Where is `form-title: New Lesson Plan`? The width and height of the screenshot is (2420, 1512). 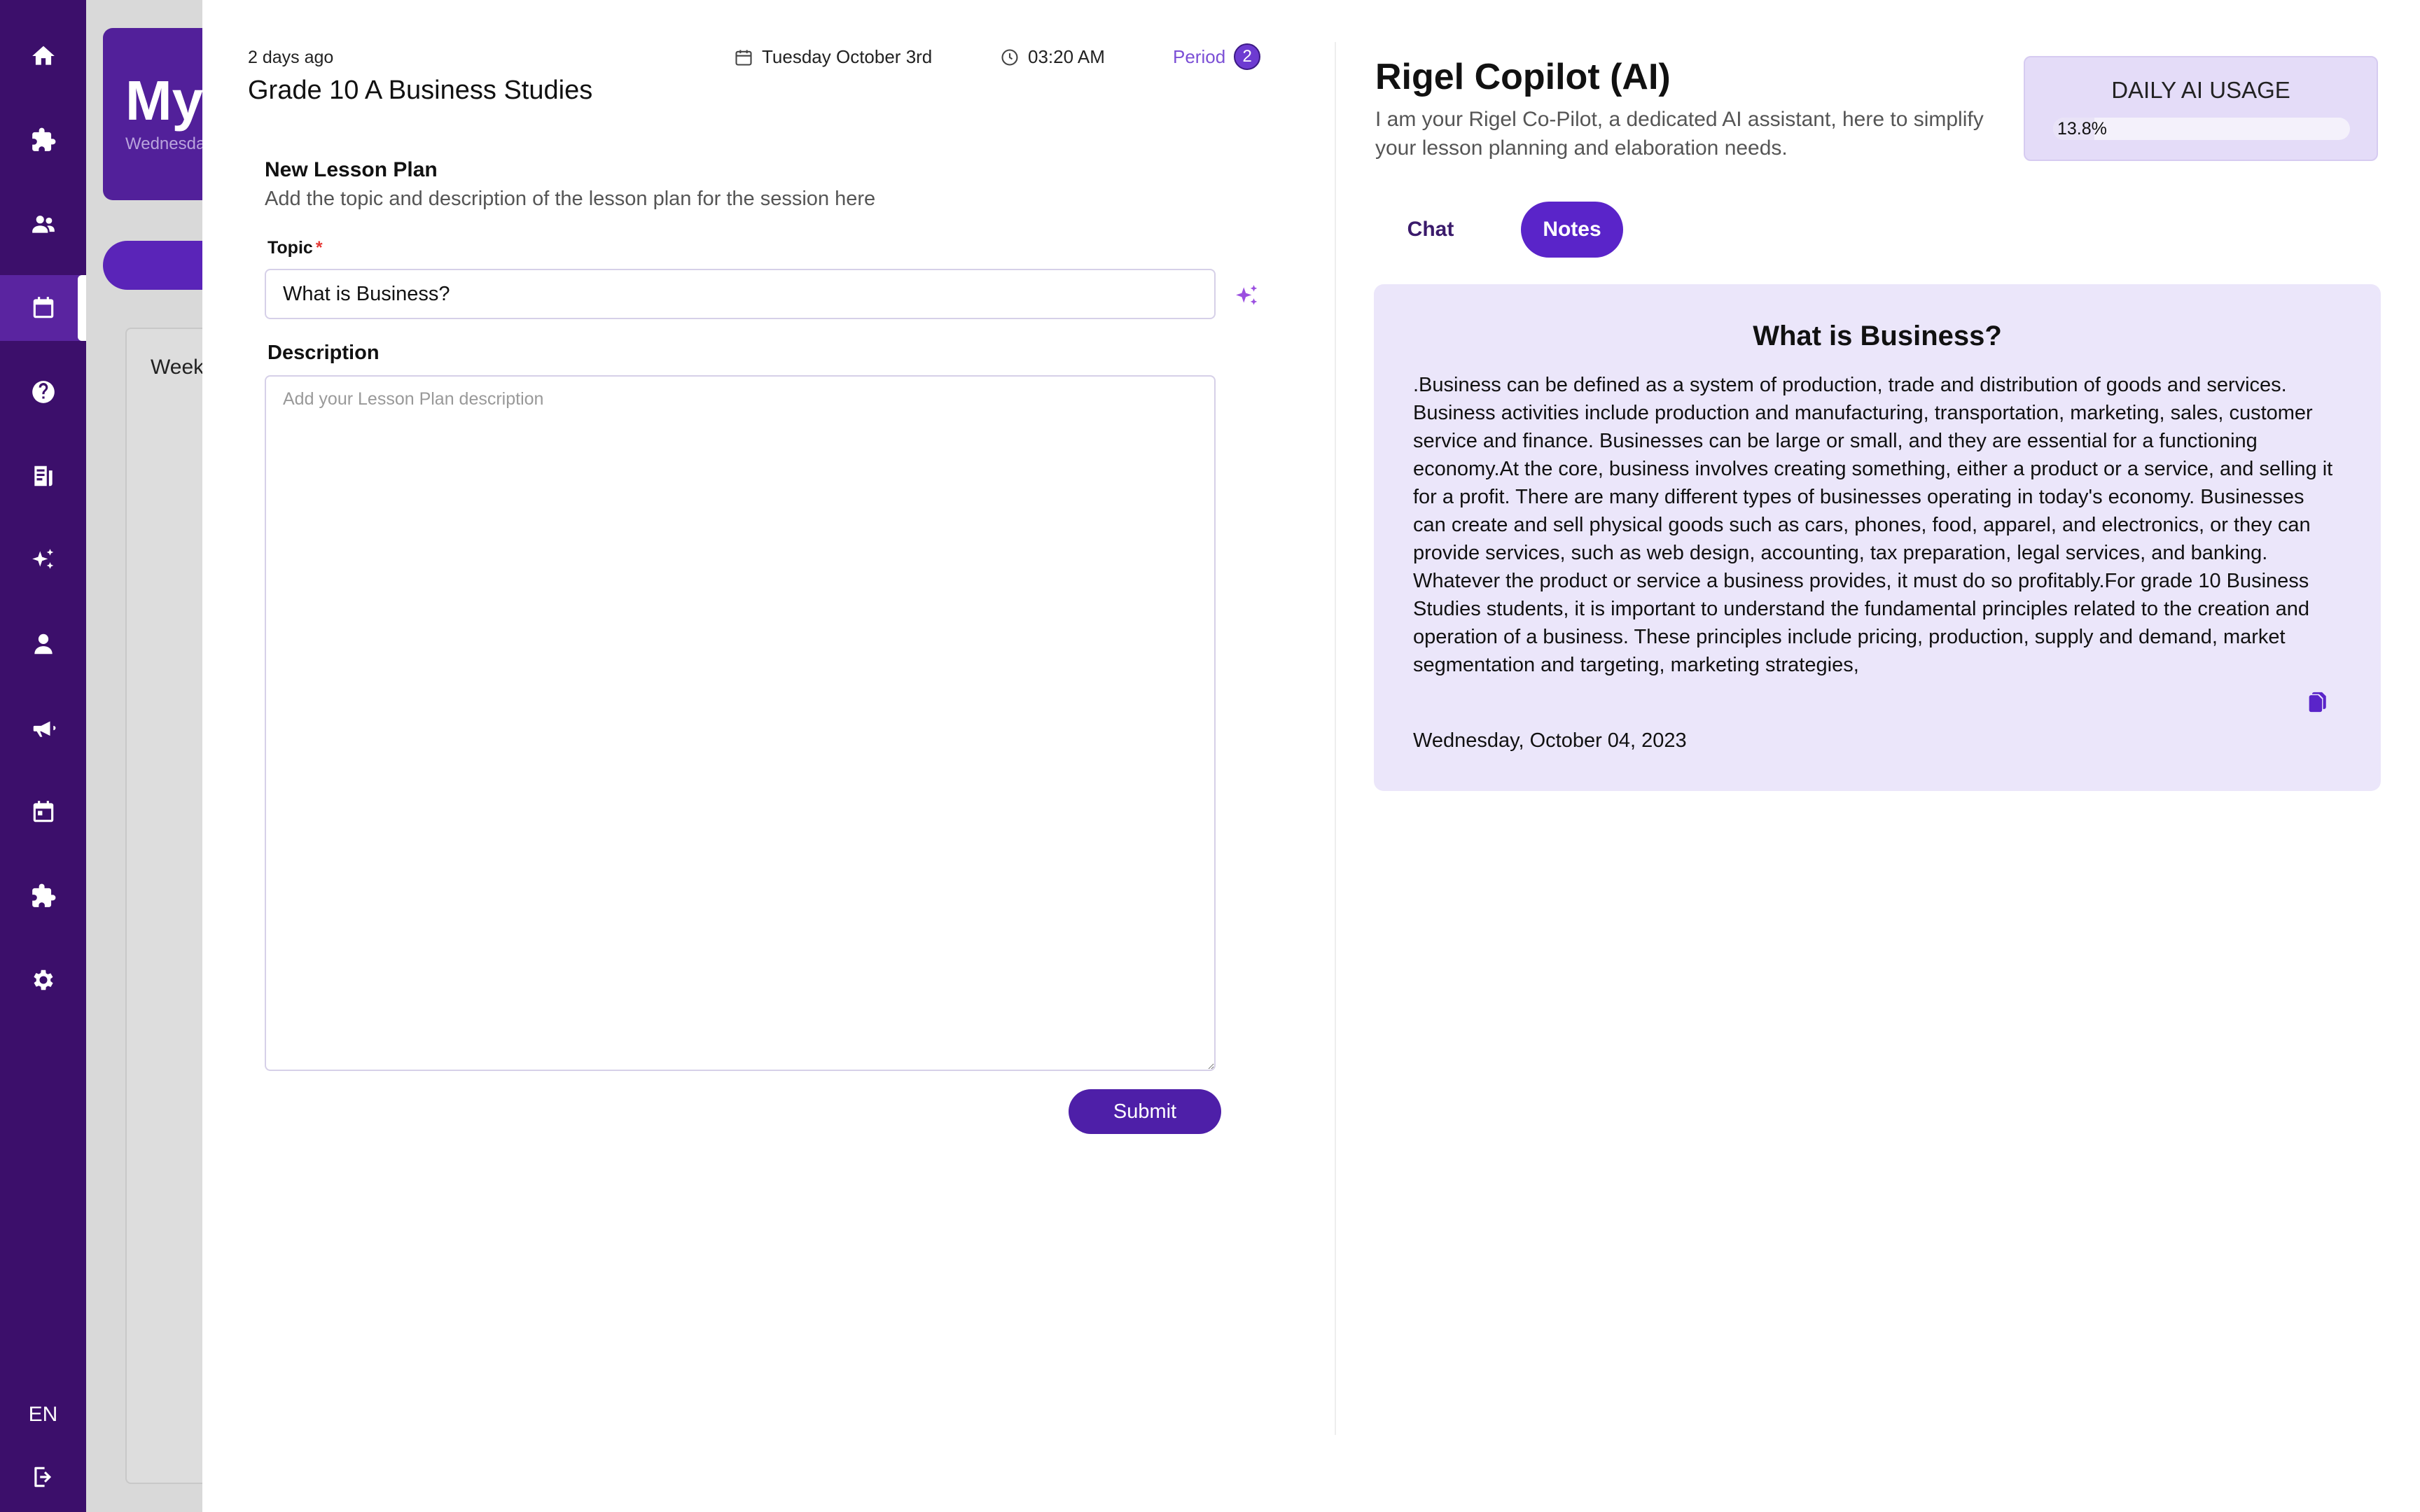
form-title: New Lesson Plan is located at coordinates (351, 169).